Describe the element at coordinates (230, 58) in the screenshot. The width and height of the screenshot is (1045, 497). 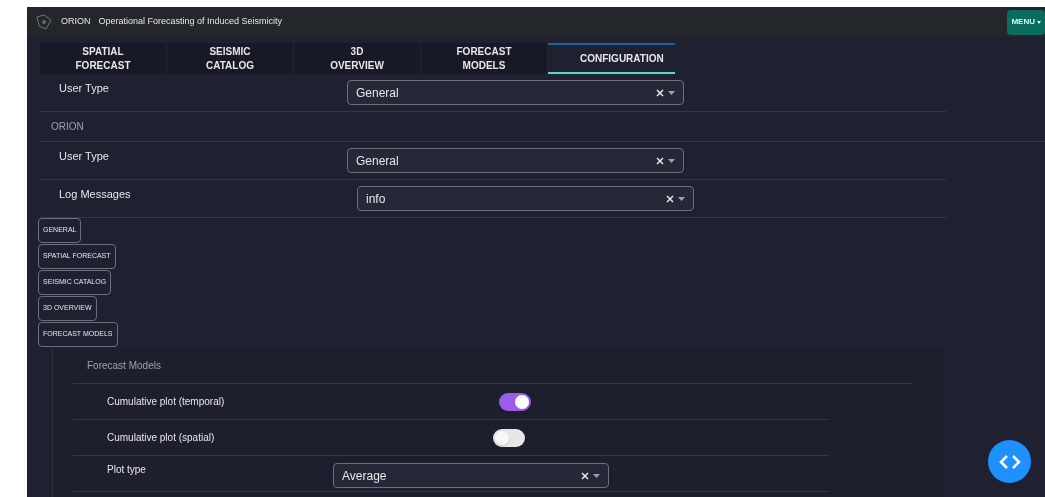
I see `tab: SEISMIC CATALOG` at that location.